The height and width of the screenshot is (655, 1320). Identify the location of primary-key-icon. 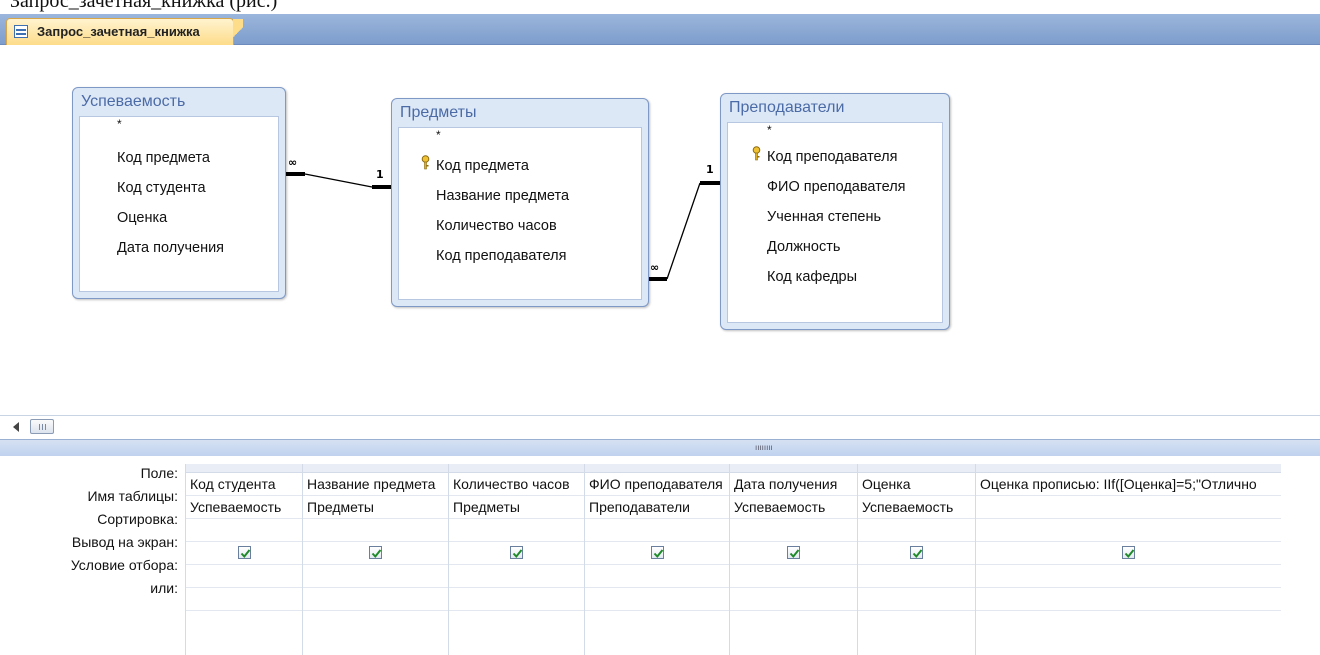
(425, 162).